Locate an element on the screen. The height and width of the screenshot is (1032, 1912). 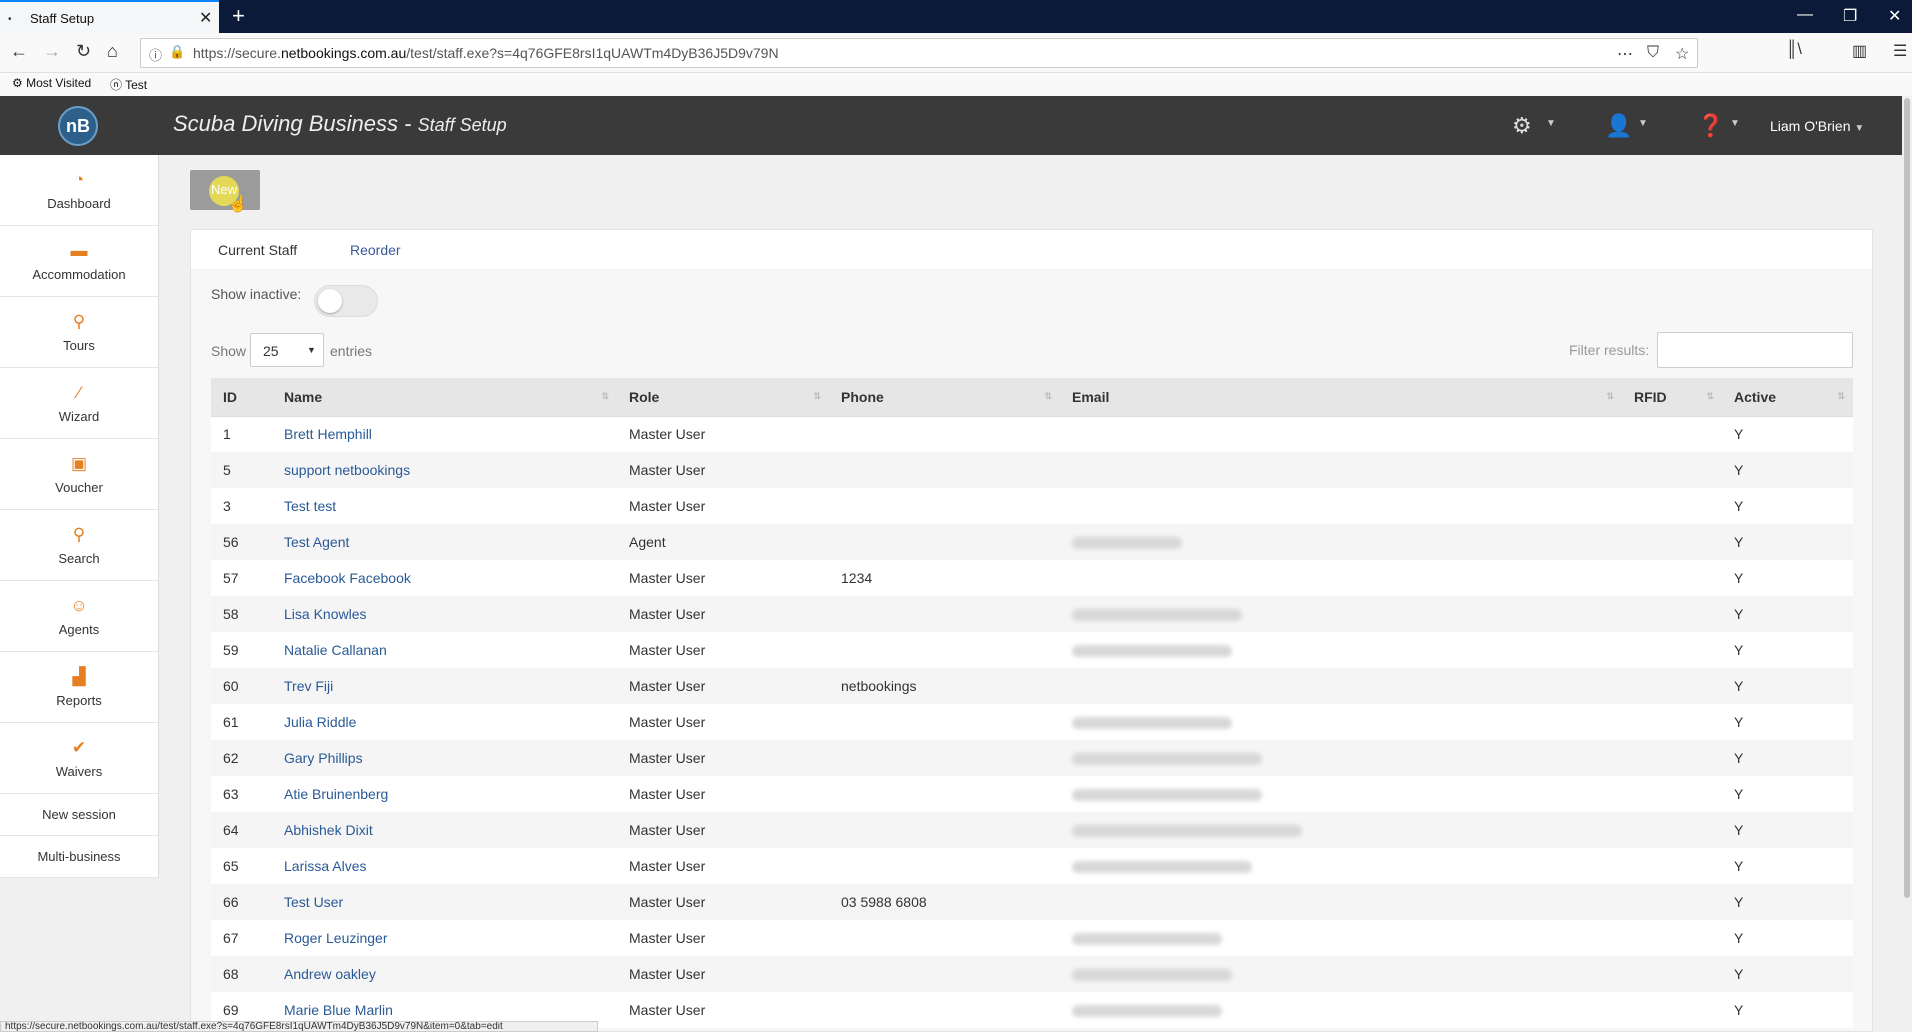
info-icon: ⓘ is located at coordinates (155, 54).